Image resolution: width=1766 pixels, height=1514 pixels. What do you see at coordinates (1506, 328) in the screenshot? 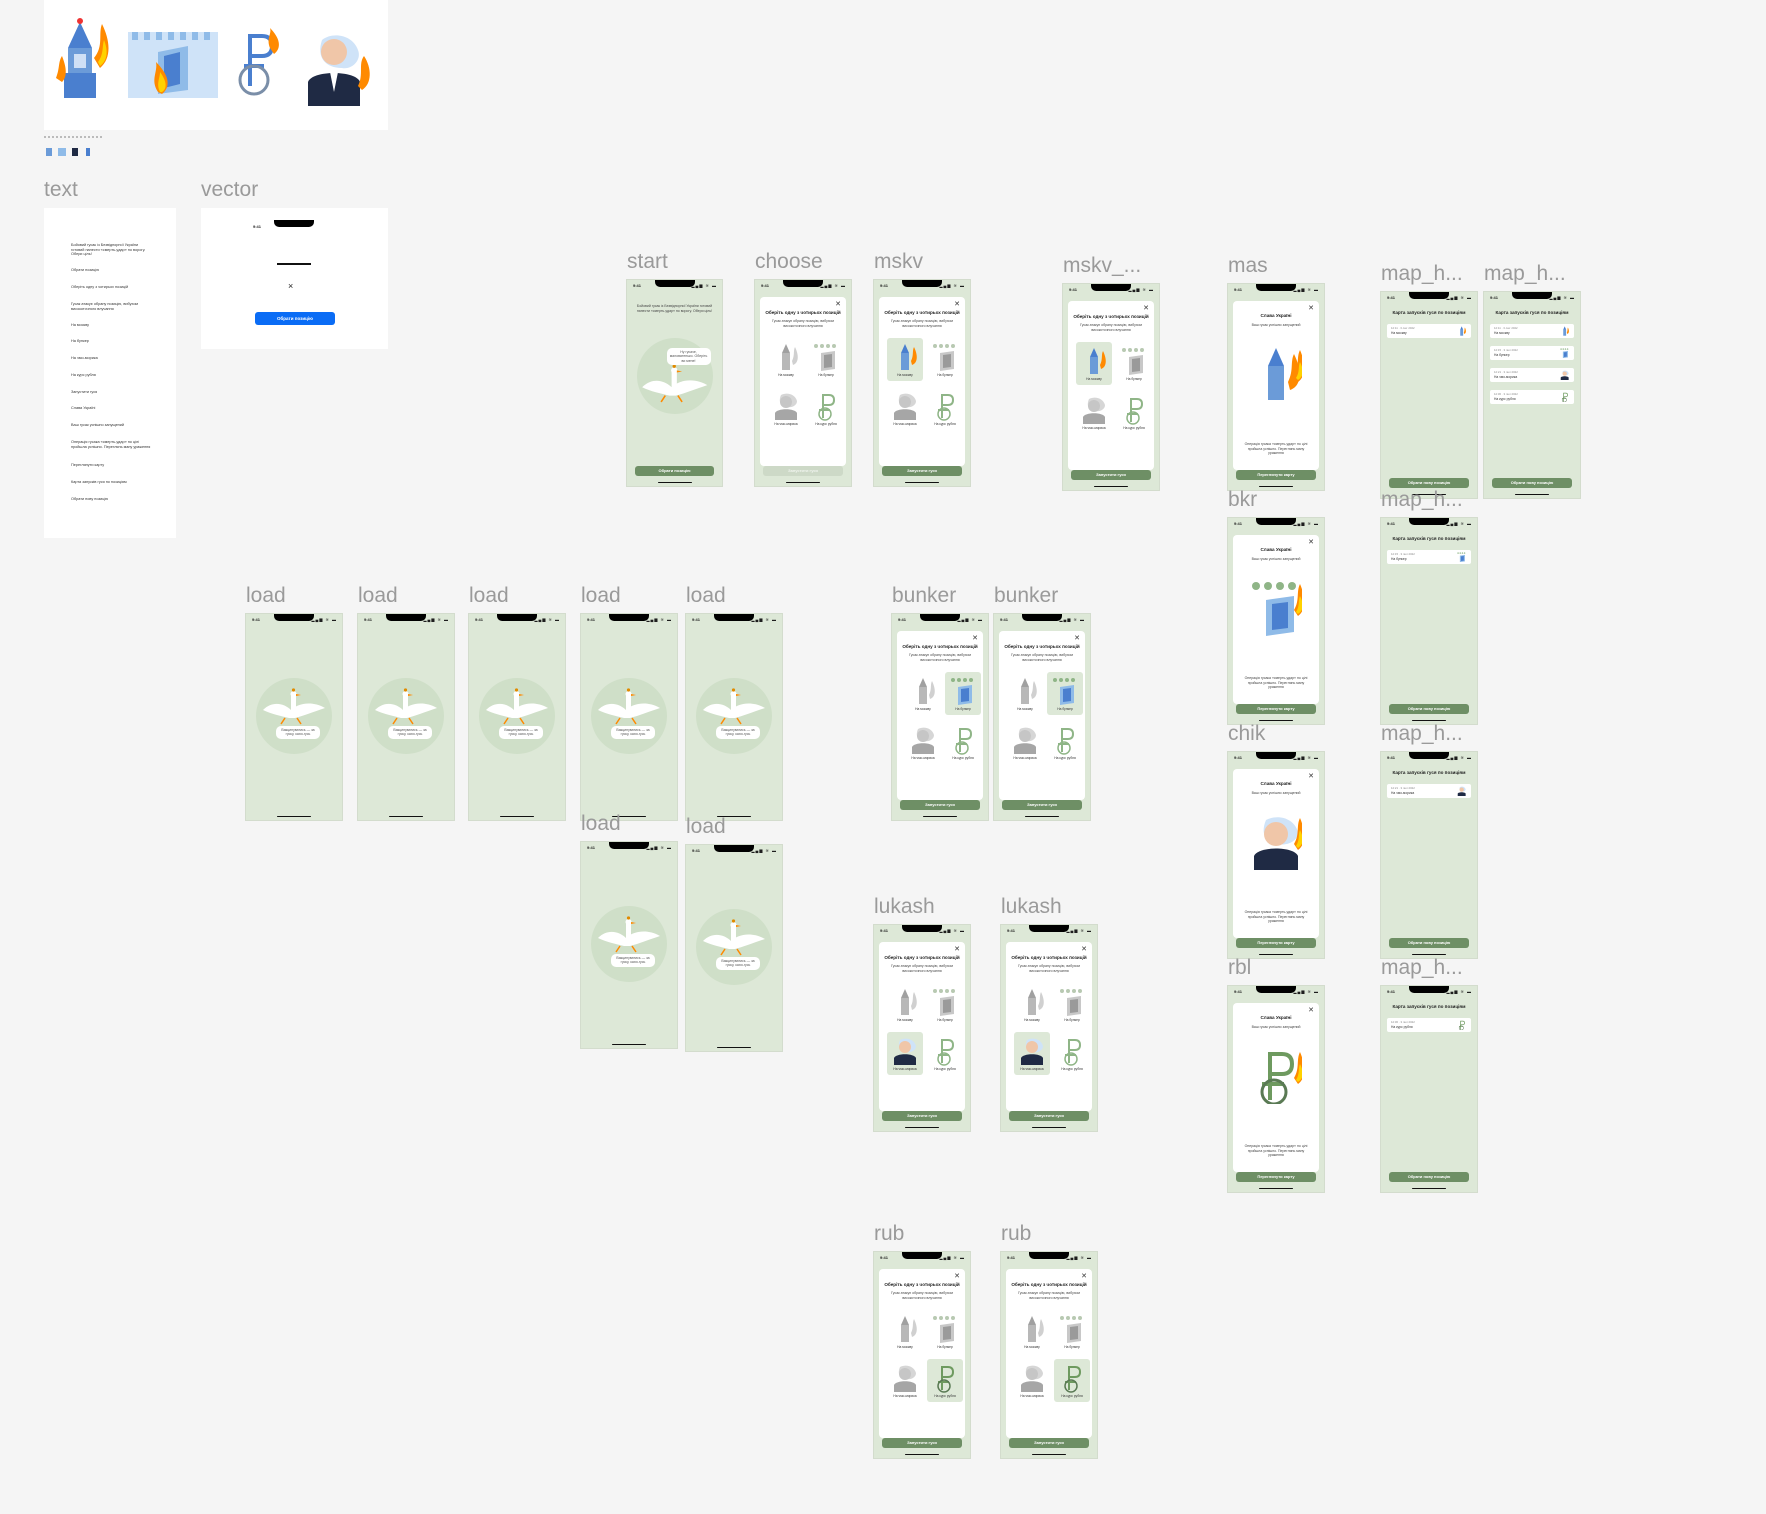
I see `map-row-date: 12:11 · 3 лют 2022` at bounding box center [1506, 328].